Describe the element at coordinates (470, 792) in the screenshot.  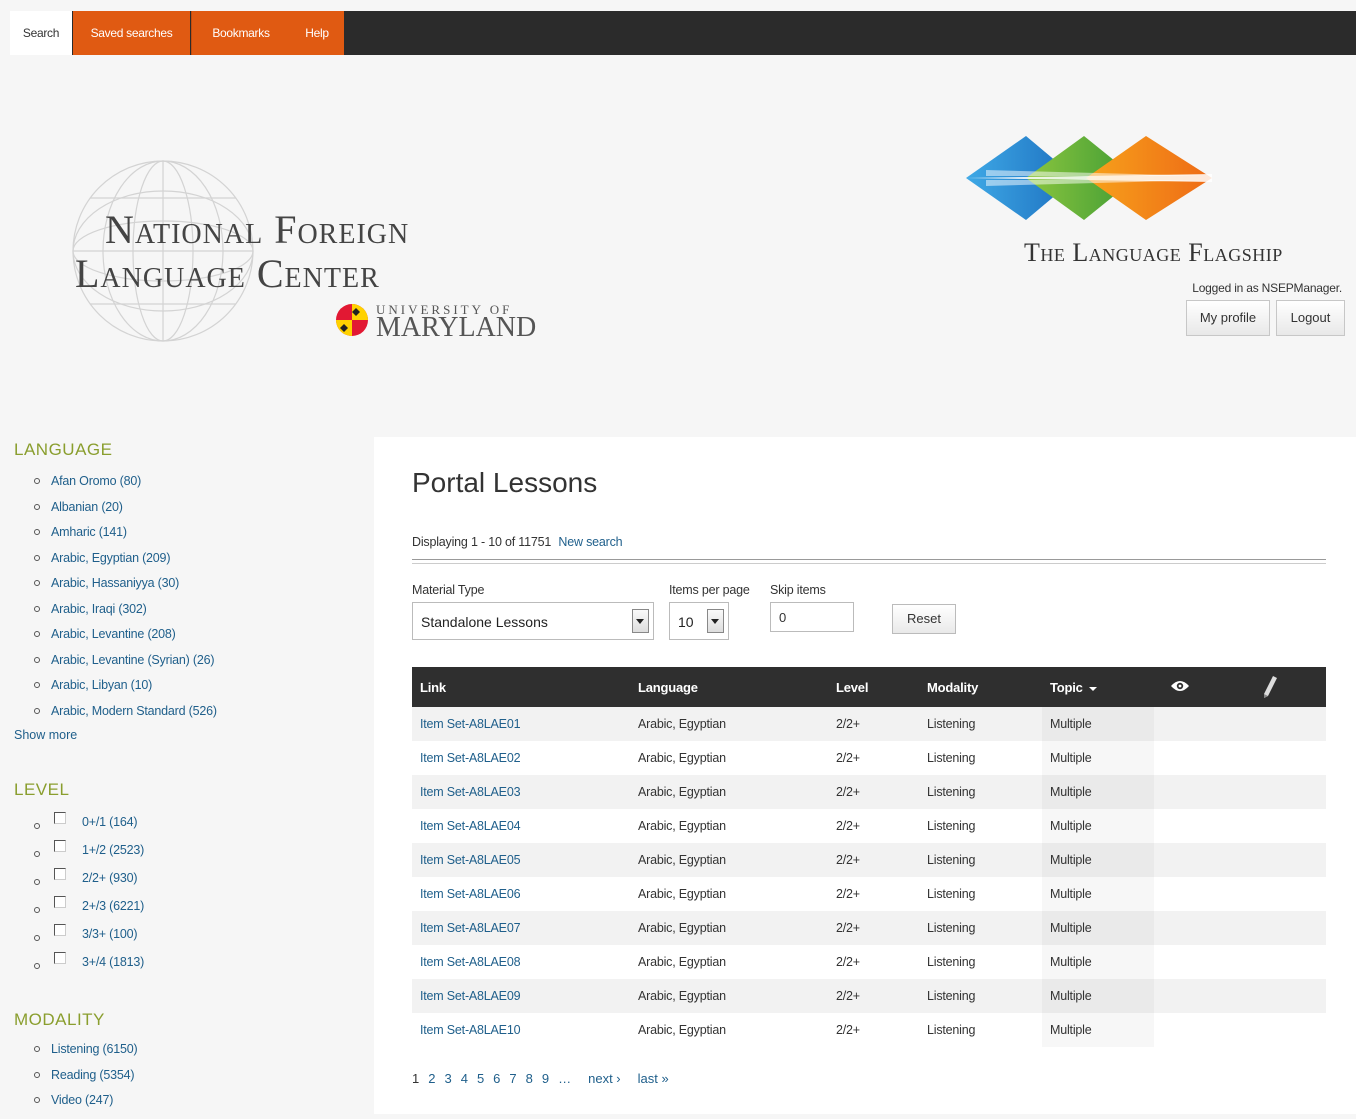
I see `item-link: Item Set-A8LAE03` at that location.